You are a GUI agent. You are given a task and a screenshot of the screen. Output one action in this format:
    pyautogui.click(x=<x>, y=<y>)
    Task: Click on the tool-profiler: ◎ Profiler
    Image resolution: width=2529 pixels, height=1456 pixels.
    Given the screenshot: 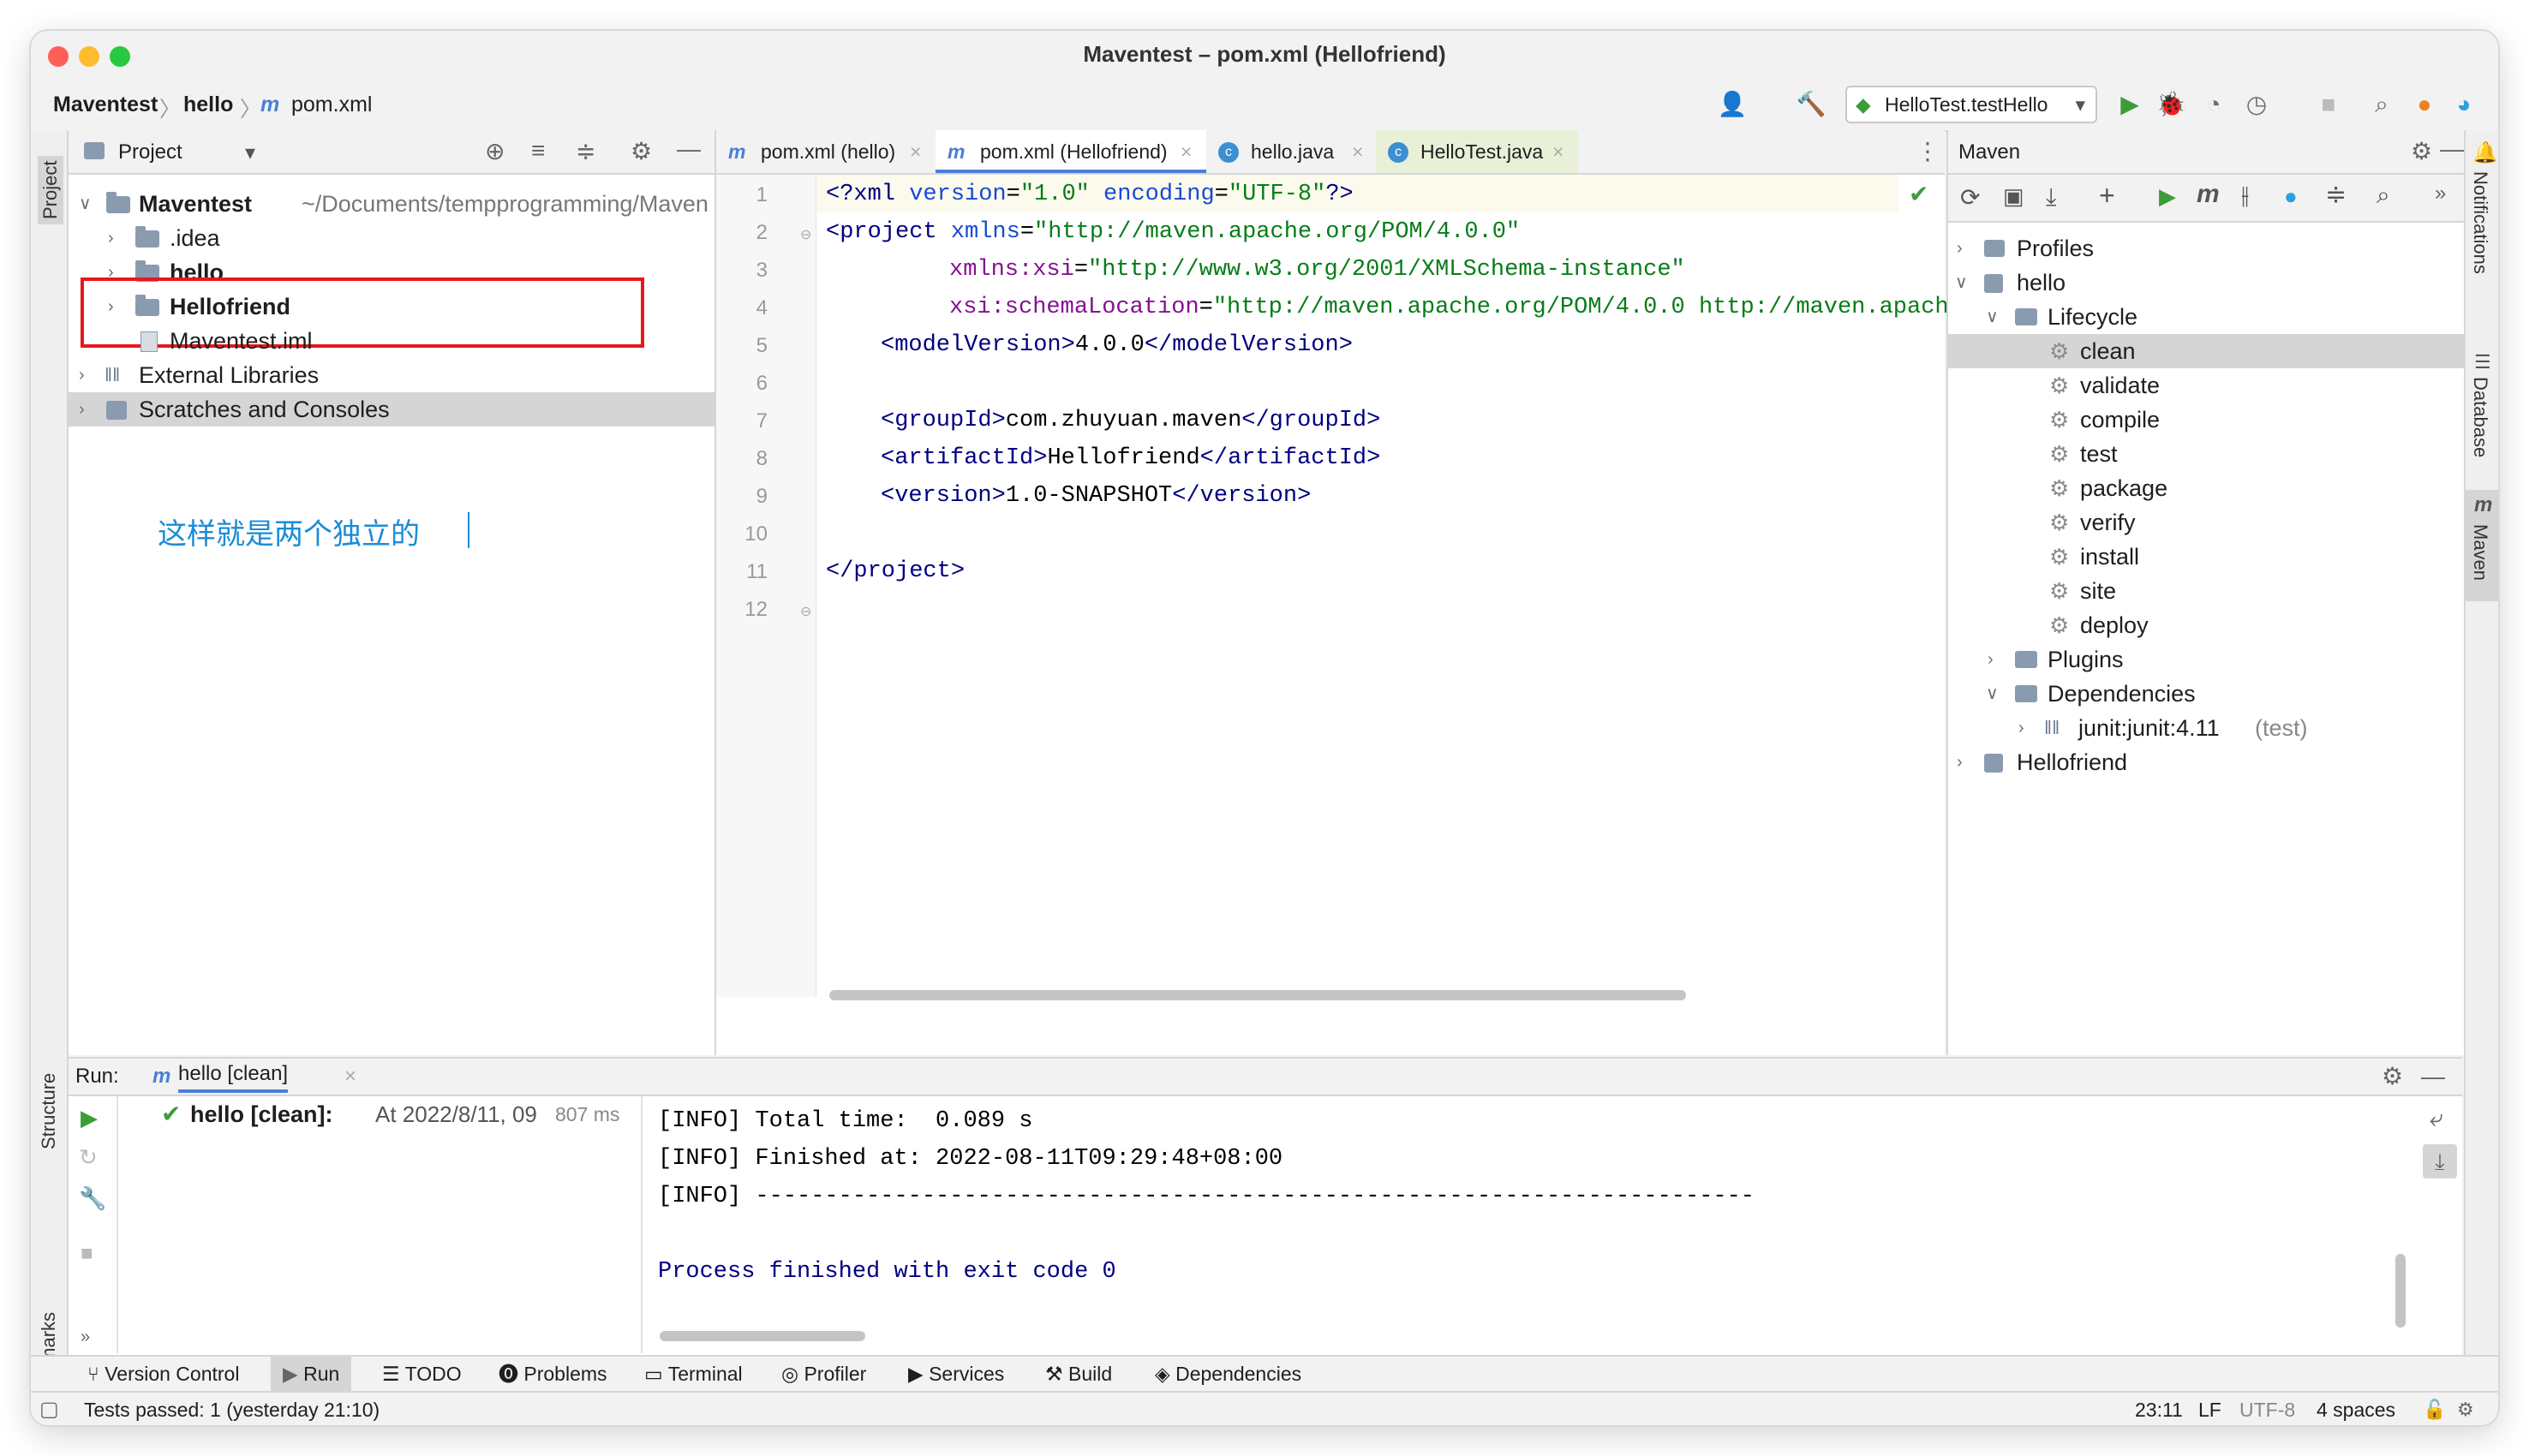 What is the action you would take?
    pyautogui.click(x=823, y=1374)
    